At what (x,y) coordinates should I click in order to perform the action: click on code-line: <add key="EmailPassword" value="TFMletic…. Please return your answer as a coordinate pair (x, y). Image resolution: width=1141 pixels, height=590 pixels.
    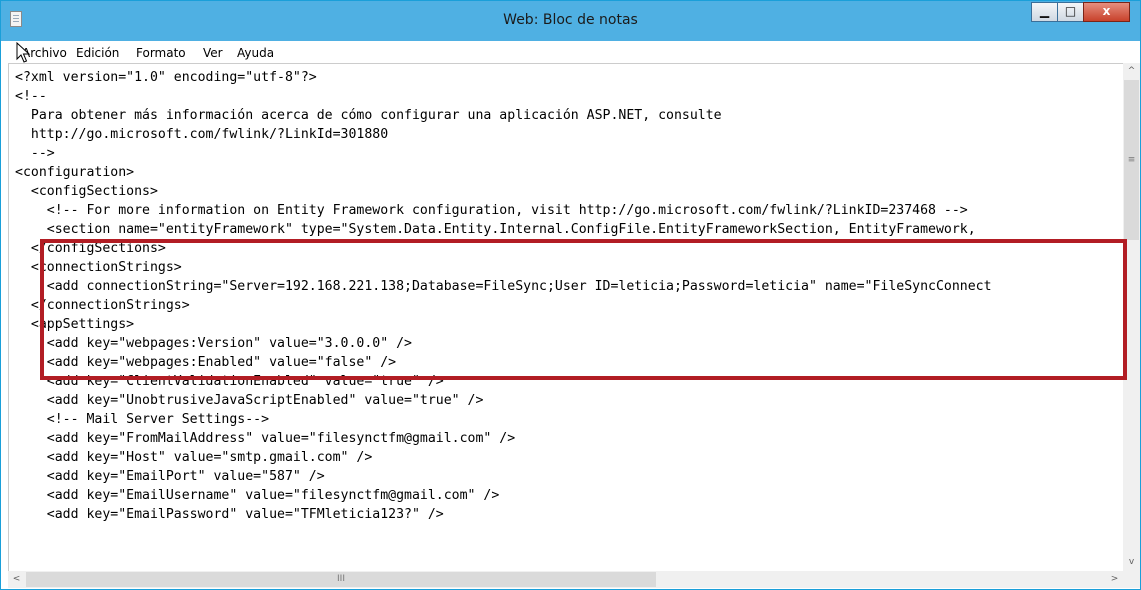
    Looking at the image, I should click on (245, 514).